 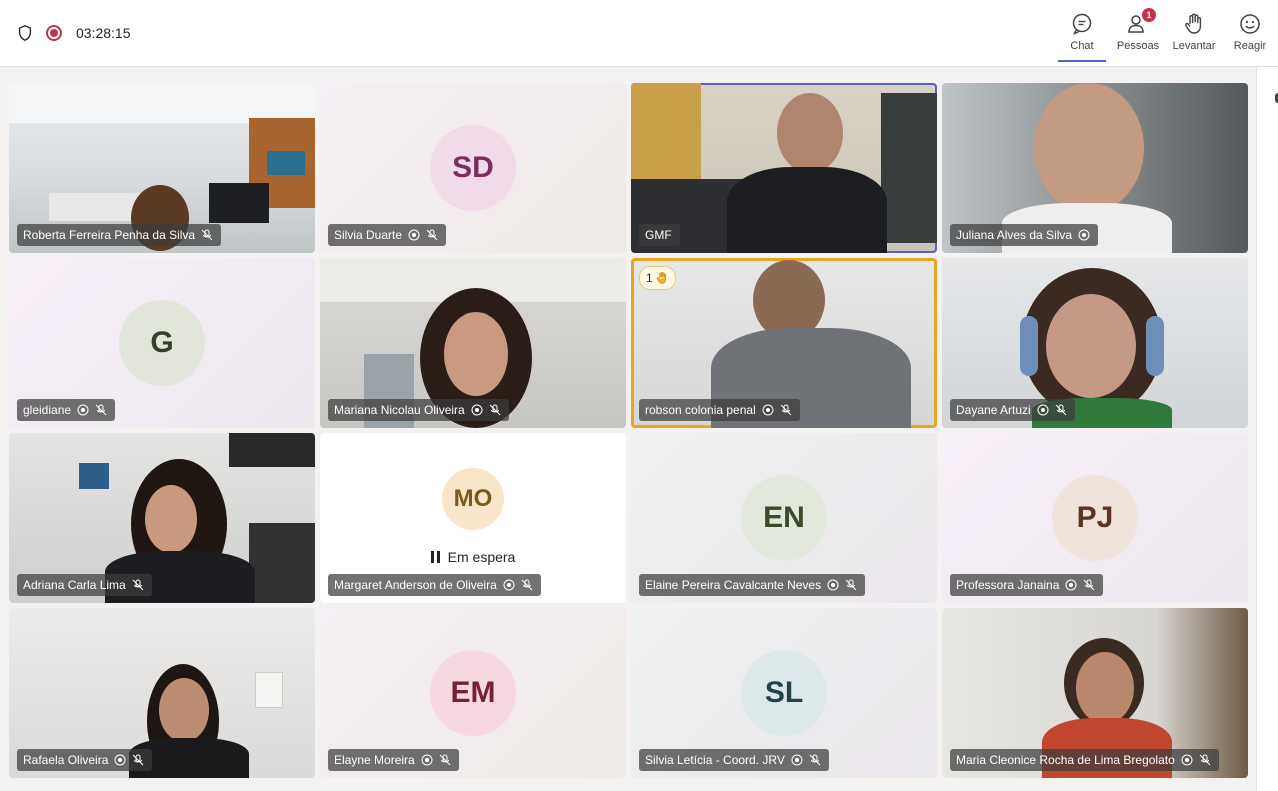 I want to click on participant-tile: Maria Cleonice Rocha de Lima Bregolato, so click(x=1095, y=693).